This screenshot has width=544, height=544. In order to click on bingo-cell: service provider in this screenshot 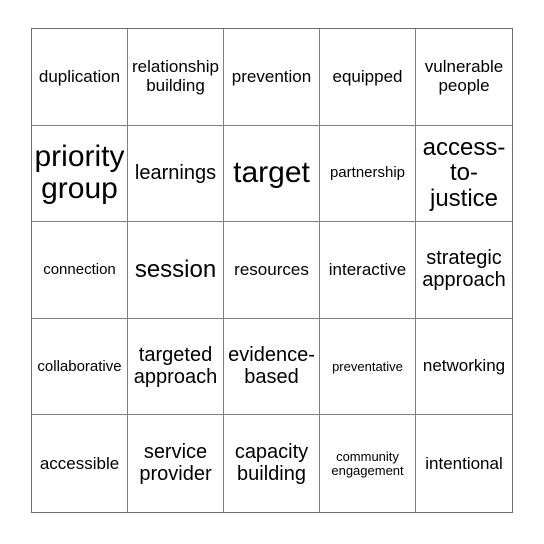, I will do `click(176, 463)`.